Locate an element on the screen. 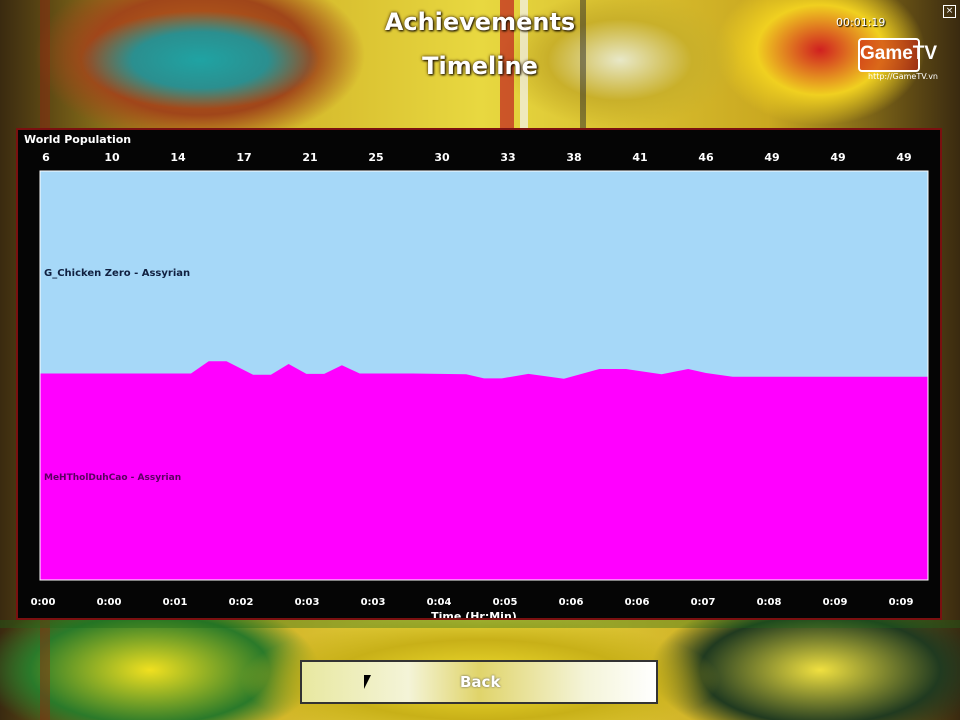 The height and width of the screenshot is (720, 960). bottom-button-bar: Back is located at coordinates (479, 682).